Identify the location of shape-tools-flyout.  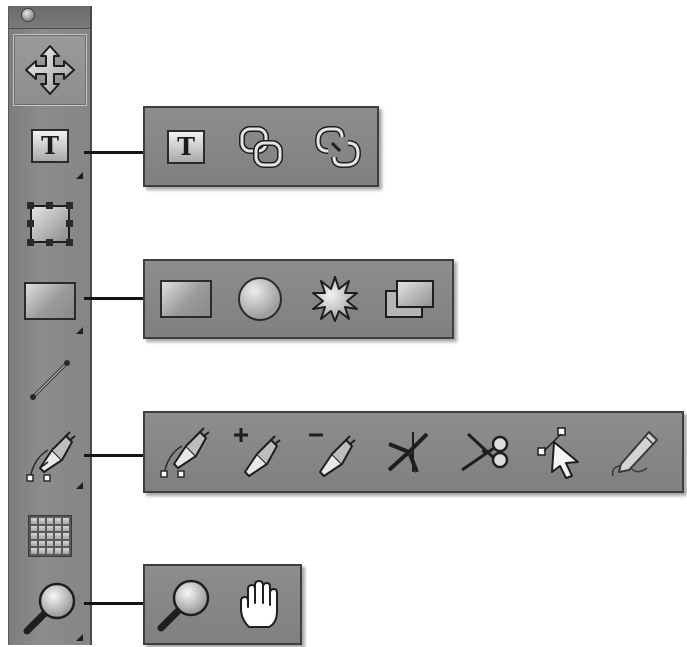
(298, 299).